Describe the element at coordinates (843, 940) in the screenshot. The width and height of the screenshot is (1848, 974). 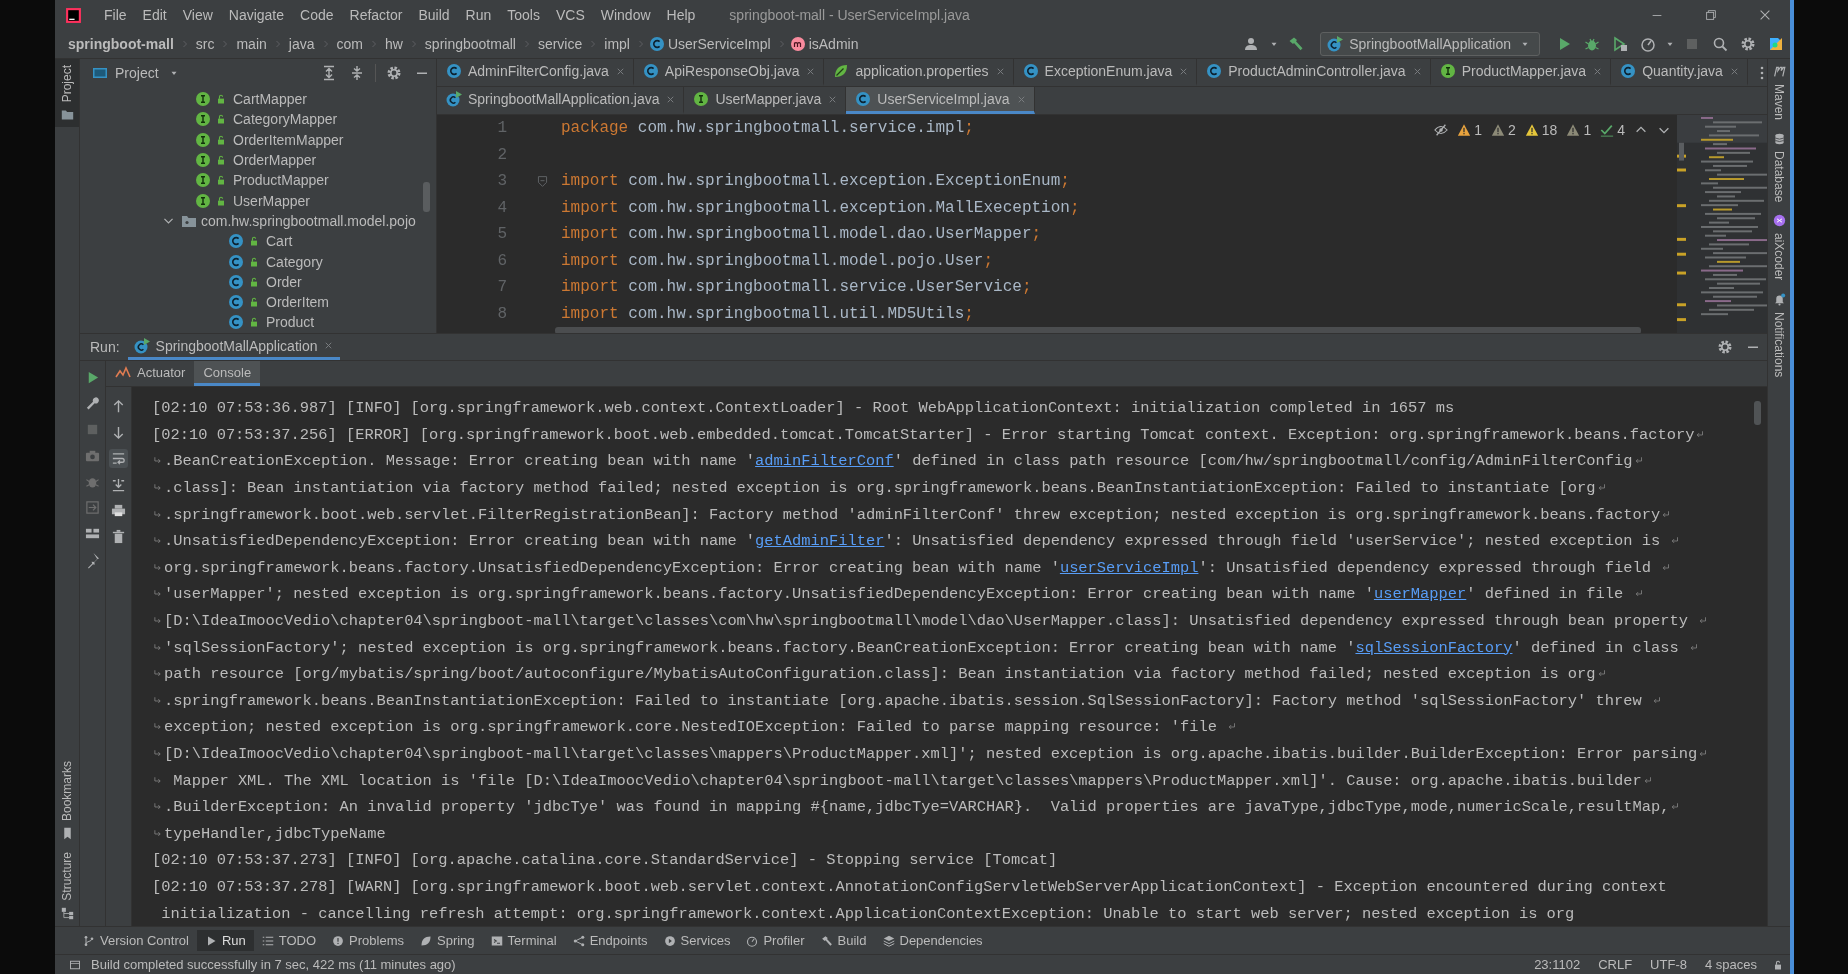
I see `tool-window-button: Build` at that location.